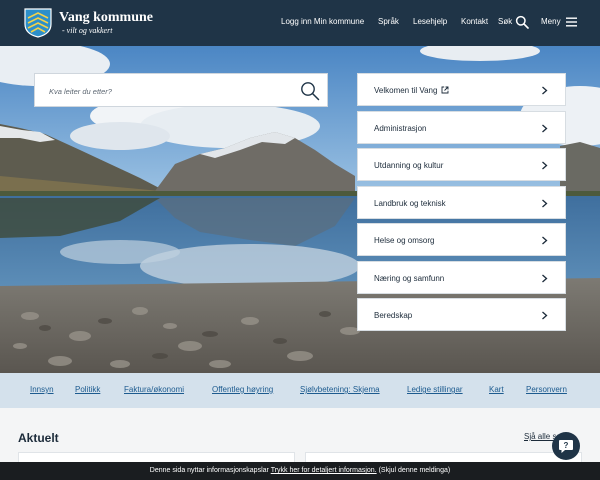  Describe the element at coordinates (310, 91) in the screenshot. I see `search-submit-icon` at that location.